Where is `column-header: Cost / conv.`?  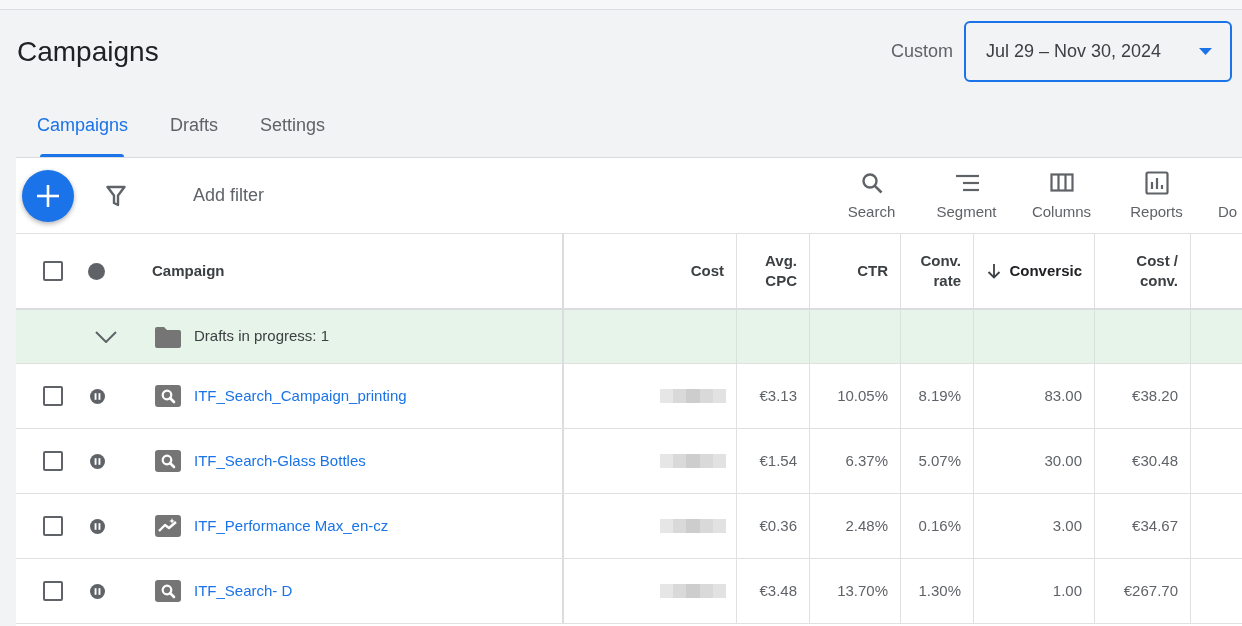
column-header: Cost / conv. is located at coordinates (1140, 271).